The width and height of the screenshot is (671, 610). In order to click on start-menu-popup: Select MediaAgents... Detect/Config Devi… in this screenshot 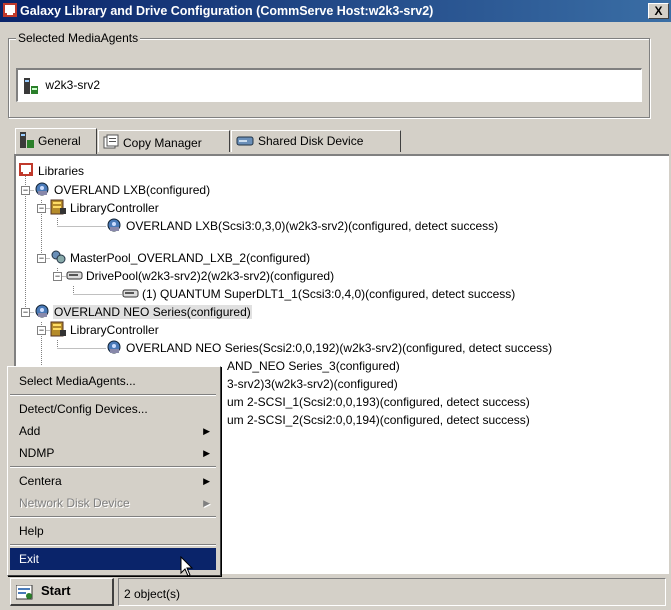, I will do `click(114, 471)`.